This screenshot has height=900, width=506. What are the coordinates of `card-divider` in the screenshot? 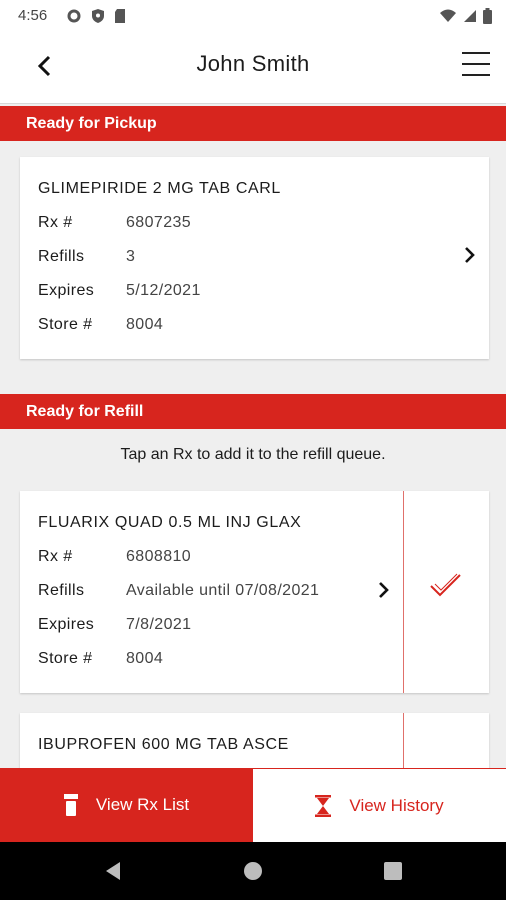 It's located at (403, 592).